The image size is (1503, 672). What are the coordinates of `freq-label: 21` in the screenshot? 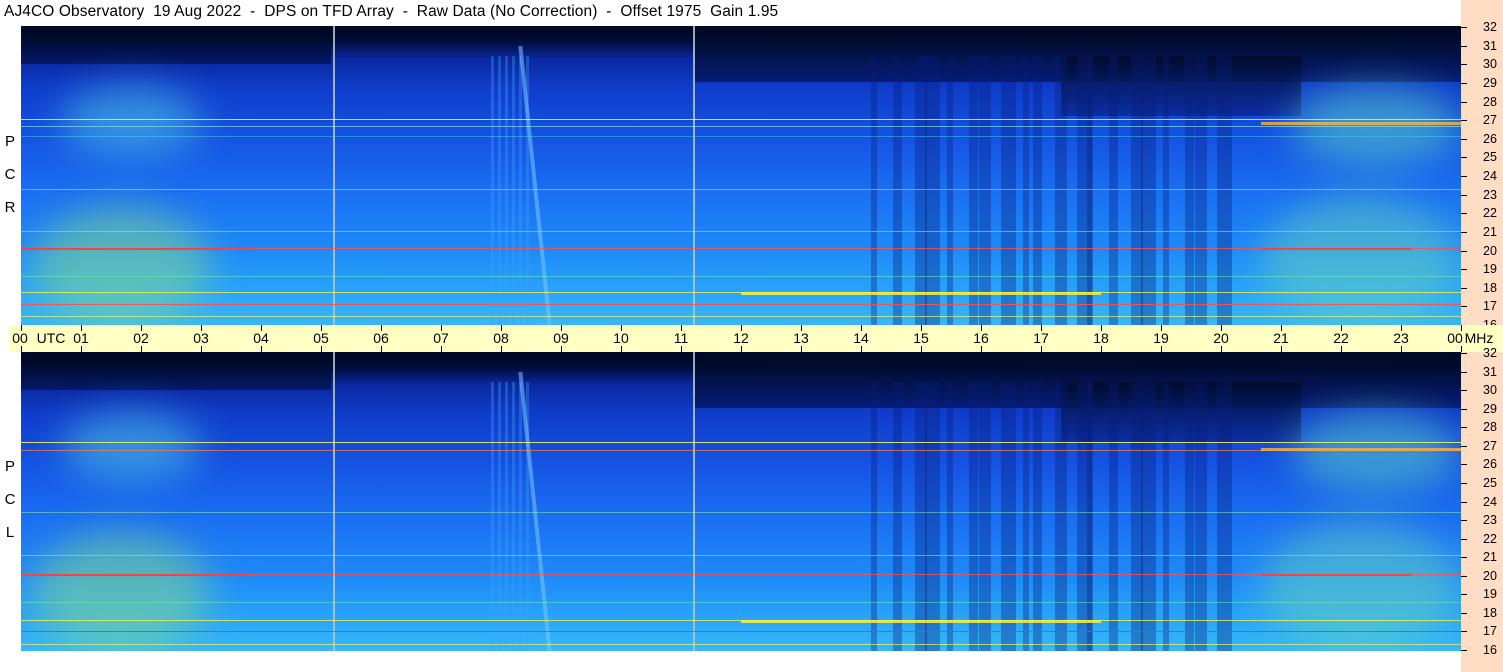 It's located at (1490, 557).